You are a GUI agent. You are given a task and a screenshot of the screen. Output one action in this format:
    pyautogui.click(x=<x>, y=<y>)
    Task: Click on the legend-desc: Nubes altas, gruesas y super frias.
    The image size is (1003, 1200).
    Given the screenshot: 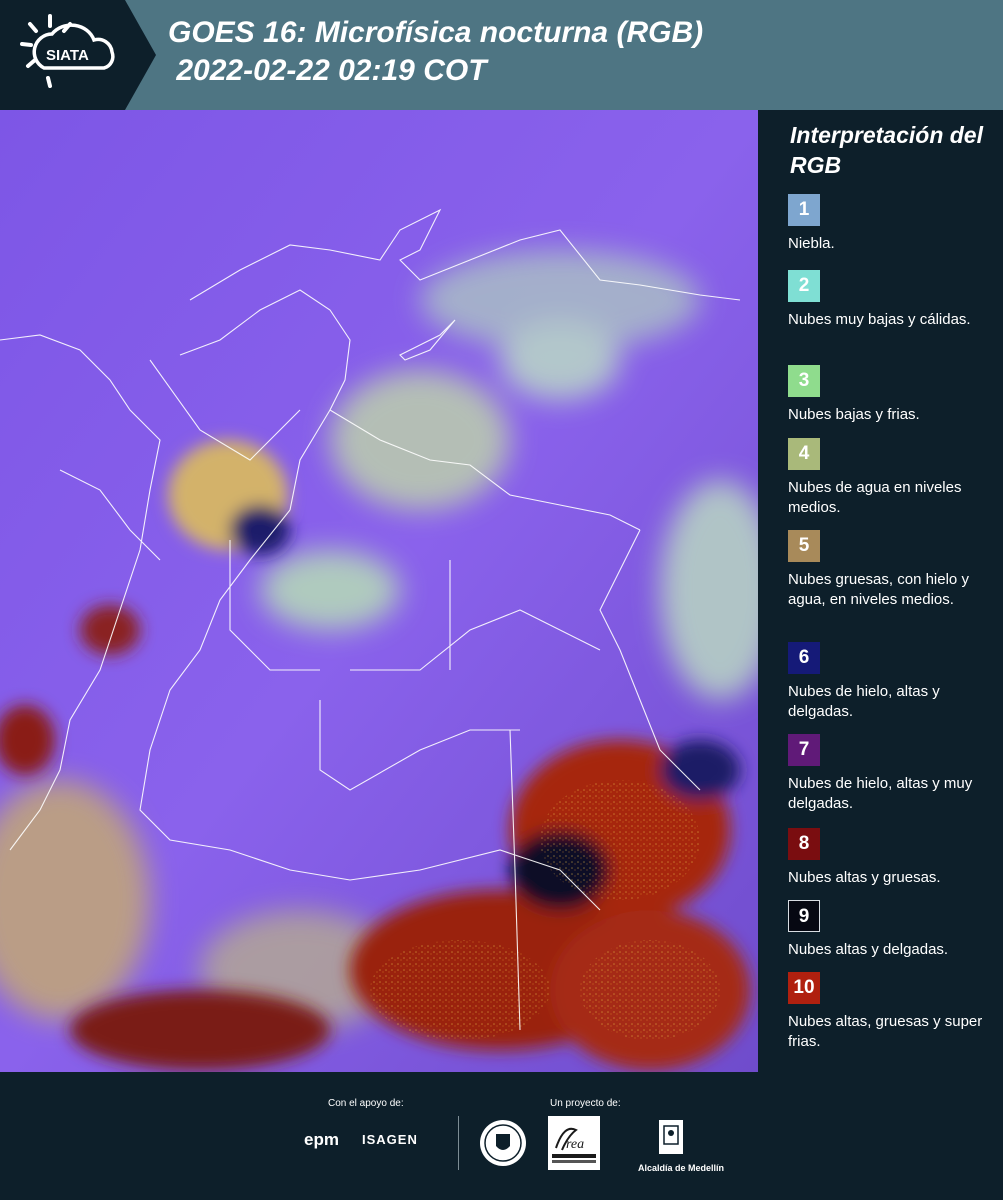 What is the action you would take?
    pyautogui.click(x=885, y=1031)
    